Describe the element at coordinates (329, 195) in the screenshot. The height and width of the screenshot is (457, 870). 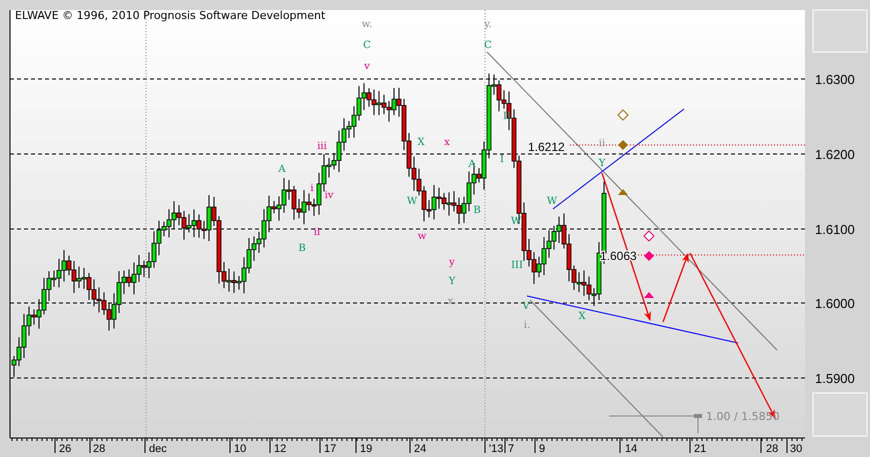
I see `wave-label: iv` at that location.